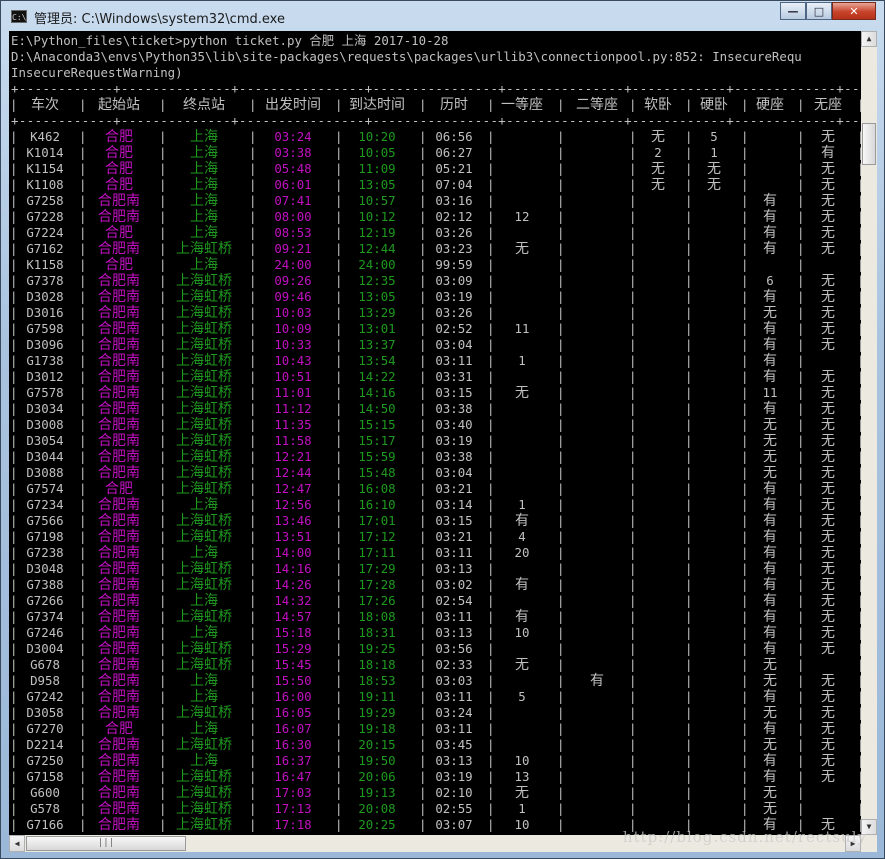 The width and height of the screenshot is (885, 859). Describe the element at coordinates (522, 696) in the screenshot. I see `first-class-seat: 5` at that location.